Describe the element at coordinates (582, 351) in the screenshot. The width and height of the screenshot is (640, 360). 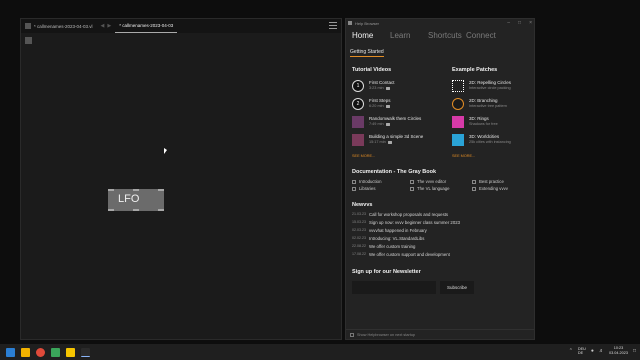
I see `language-indicator: DEU DE` at that location.